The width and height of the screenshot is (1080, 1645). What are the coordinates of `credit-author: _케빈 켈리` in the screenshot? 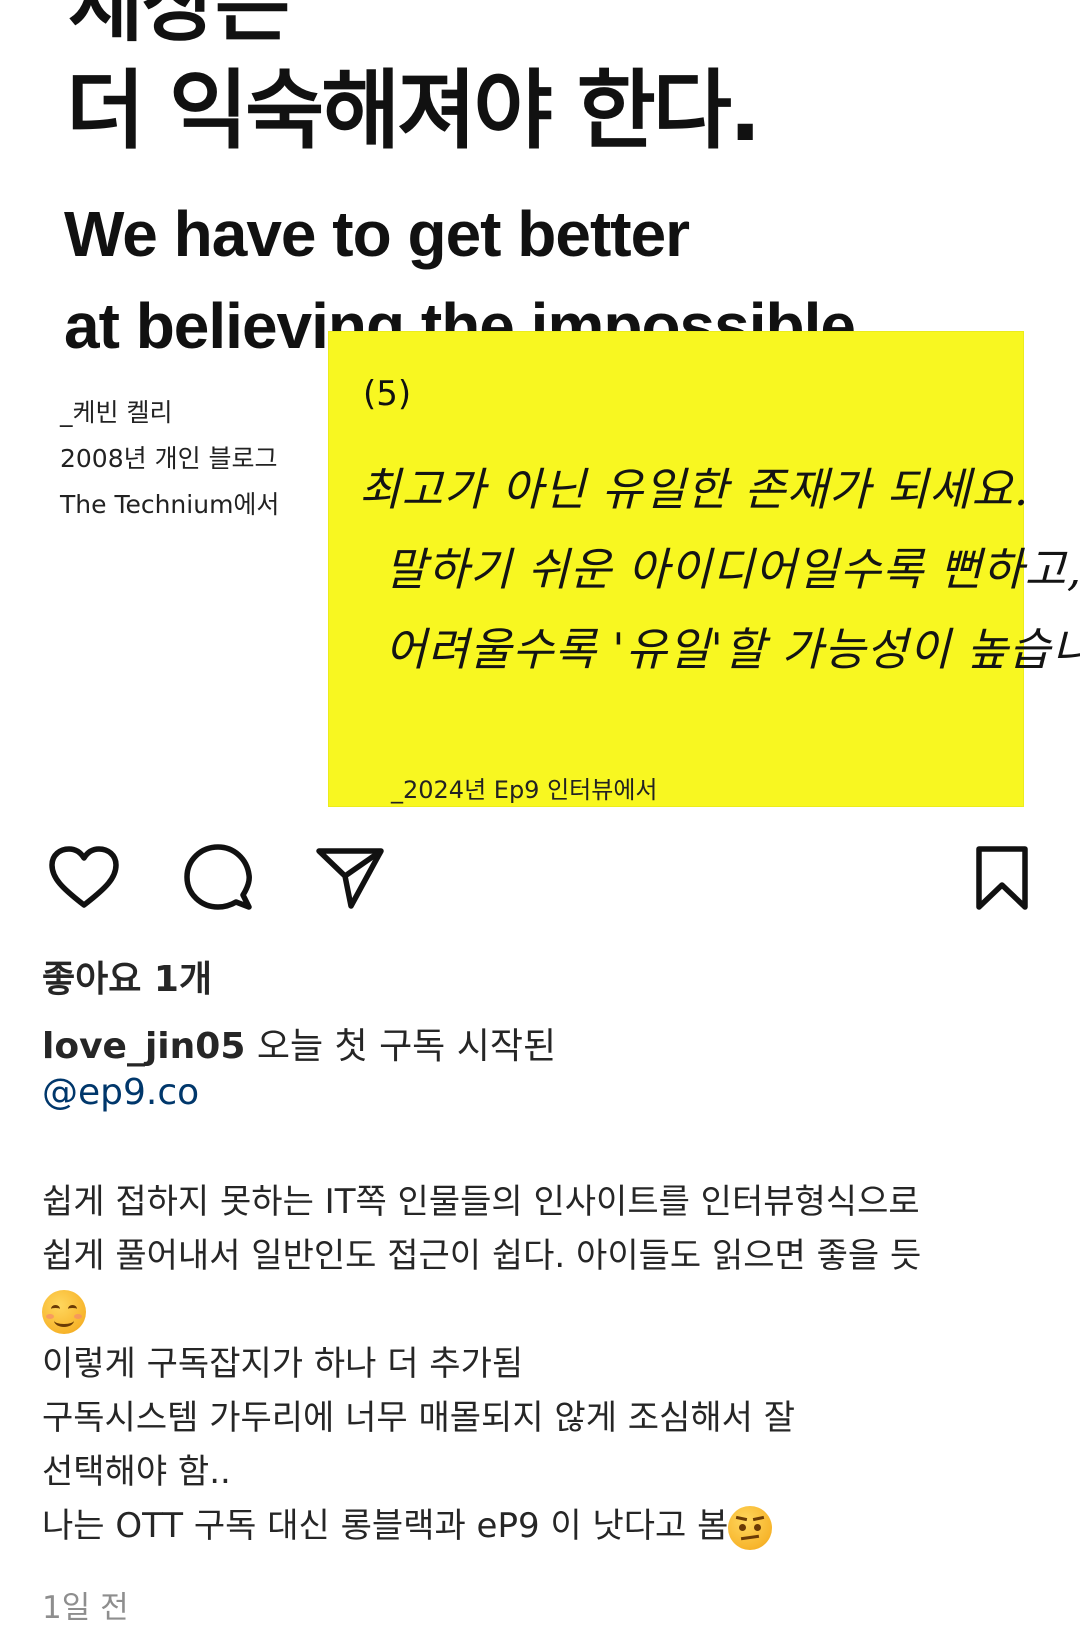 It's located at (116, 412).